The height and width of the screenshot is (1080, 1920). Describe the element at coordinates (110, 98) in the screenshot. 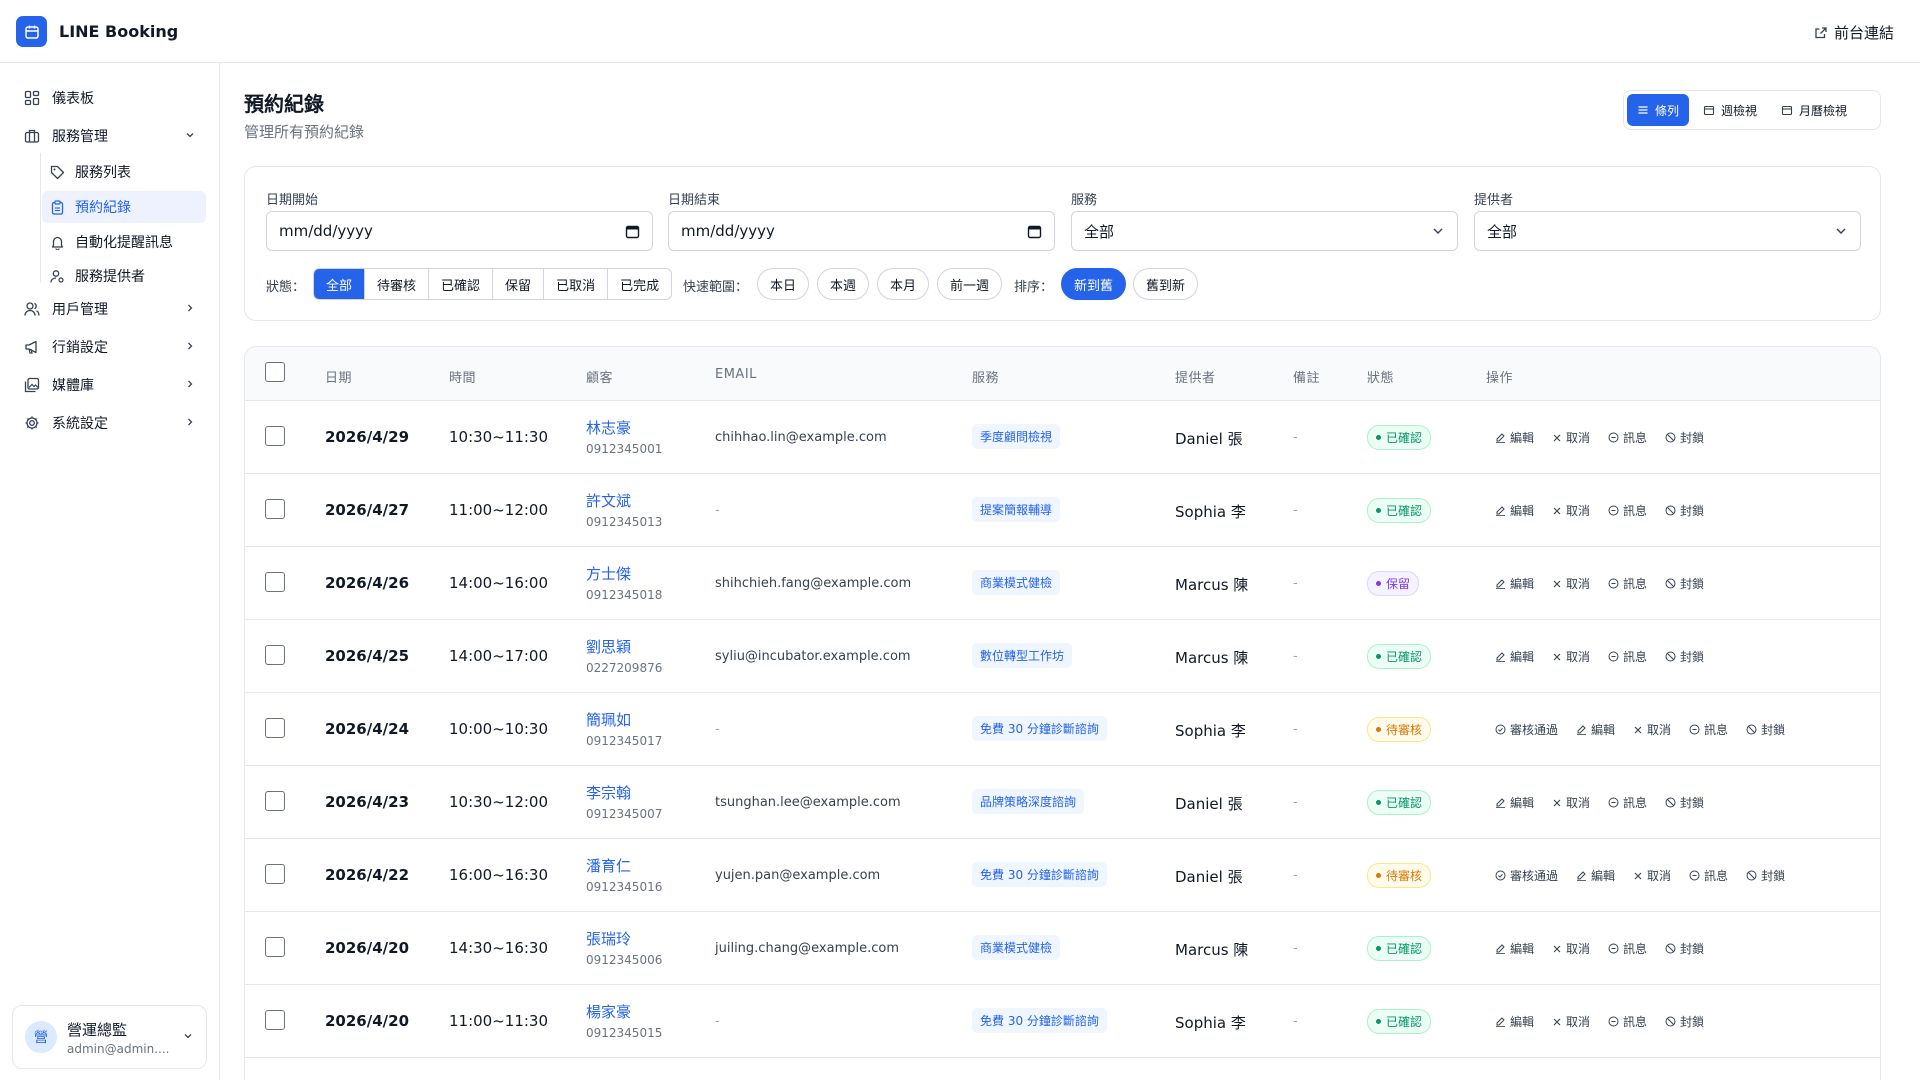

I see `sidebar-item-dashboard: 儀表板` at that location.